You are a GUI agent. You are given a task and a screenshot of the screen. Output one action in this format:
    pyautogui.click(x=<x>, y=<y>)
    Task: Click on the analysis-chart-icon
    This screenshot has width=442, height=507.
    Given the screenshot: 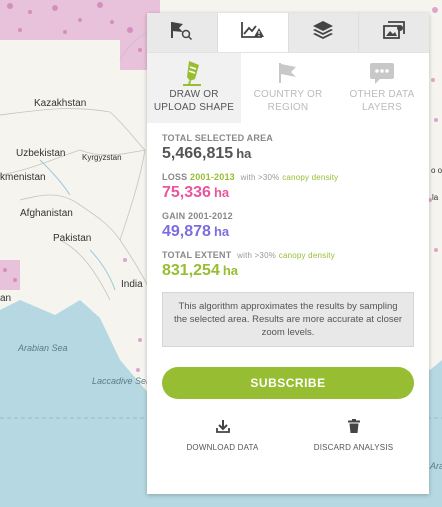 What is the action you would take?
    pyautogui.click(x=253, y=32)
    